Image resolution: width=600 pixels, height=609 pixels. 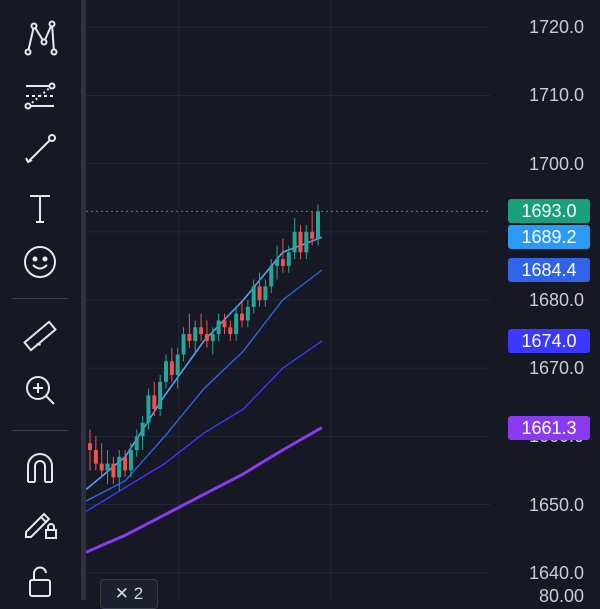 I want to click on indicator-axis-value: 80.00, so click(x=561, y=596).